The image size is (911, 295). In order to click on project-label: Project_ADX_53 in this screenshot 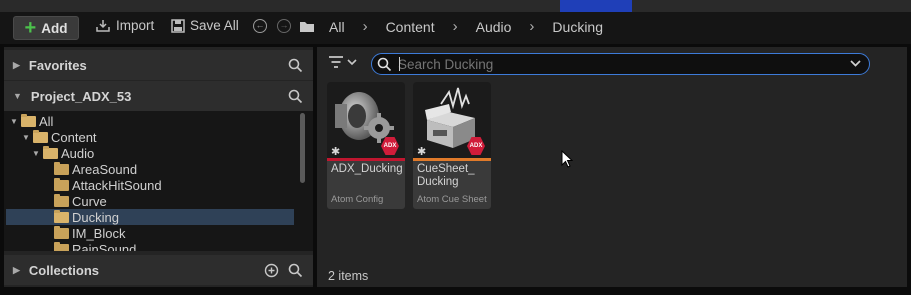, I will do `click(81, 96)`.